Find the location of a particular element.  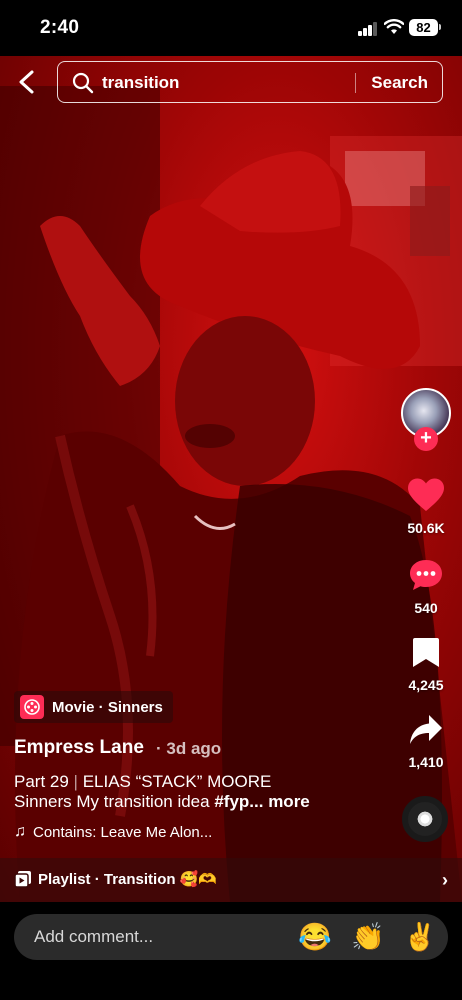

battery-indicator: 82 is located at coordinates (423, 27).